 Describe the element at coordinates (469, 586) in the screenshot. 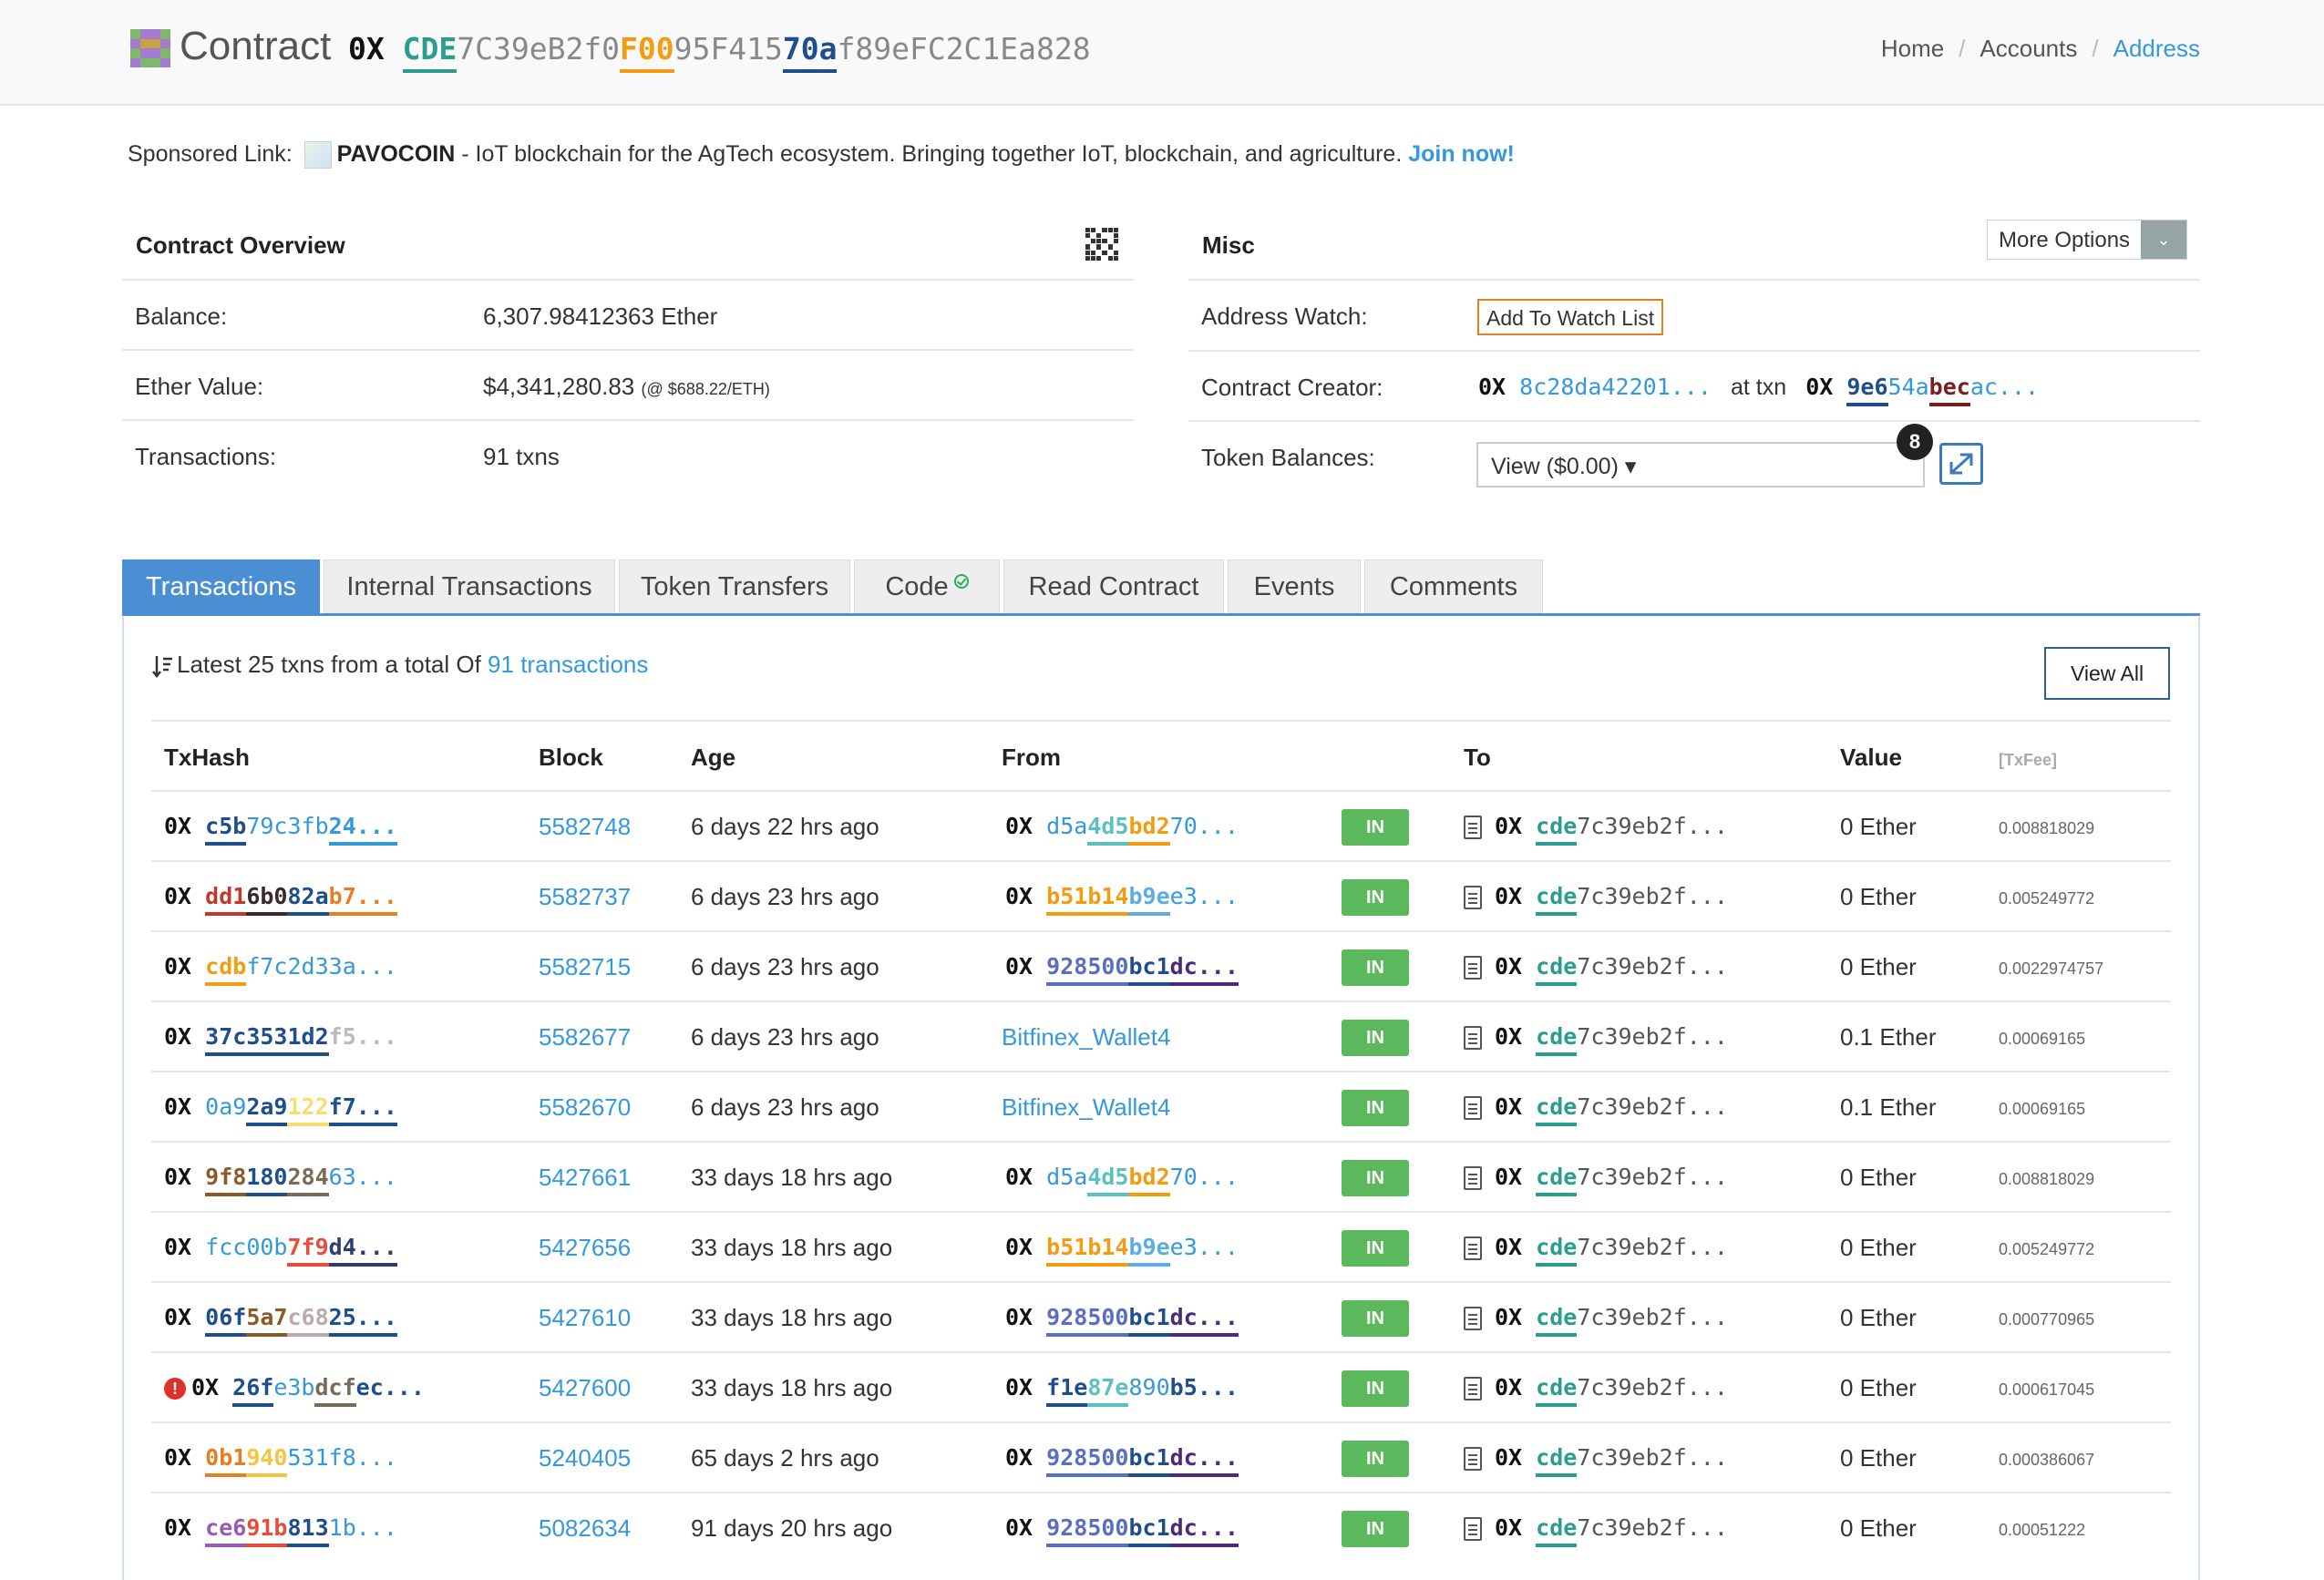

I see `tab-internal-transactions: Internal Transactions` at that location.